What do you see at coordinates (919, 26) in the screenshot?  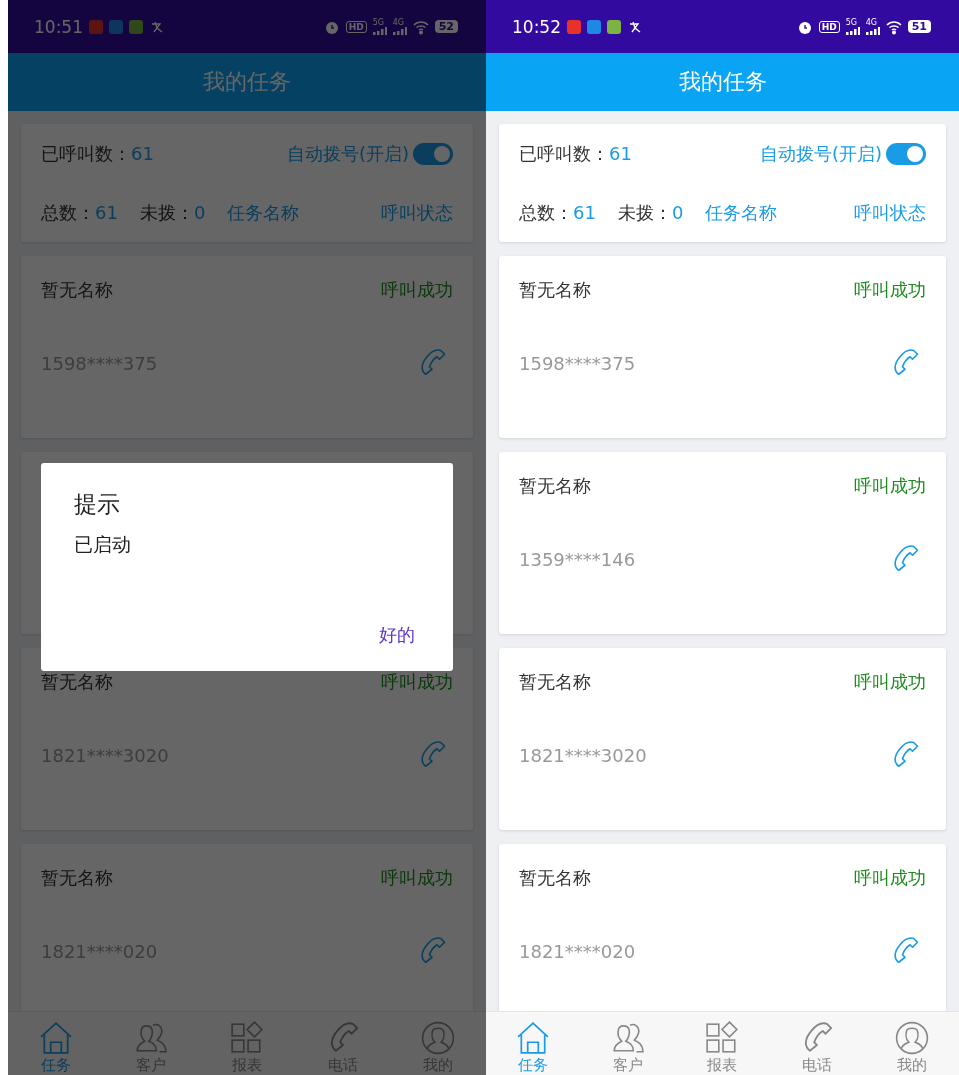 I see `battery-level: 51` at bounding box center [919, 26].